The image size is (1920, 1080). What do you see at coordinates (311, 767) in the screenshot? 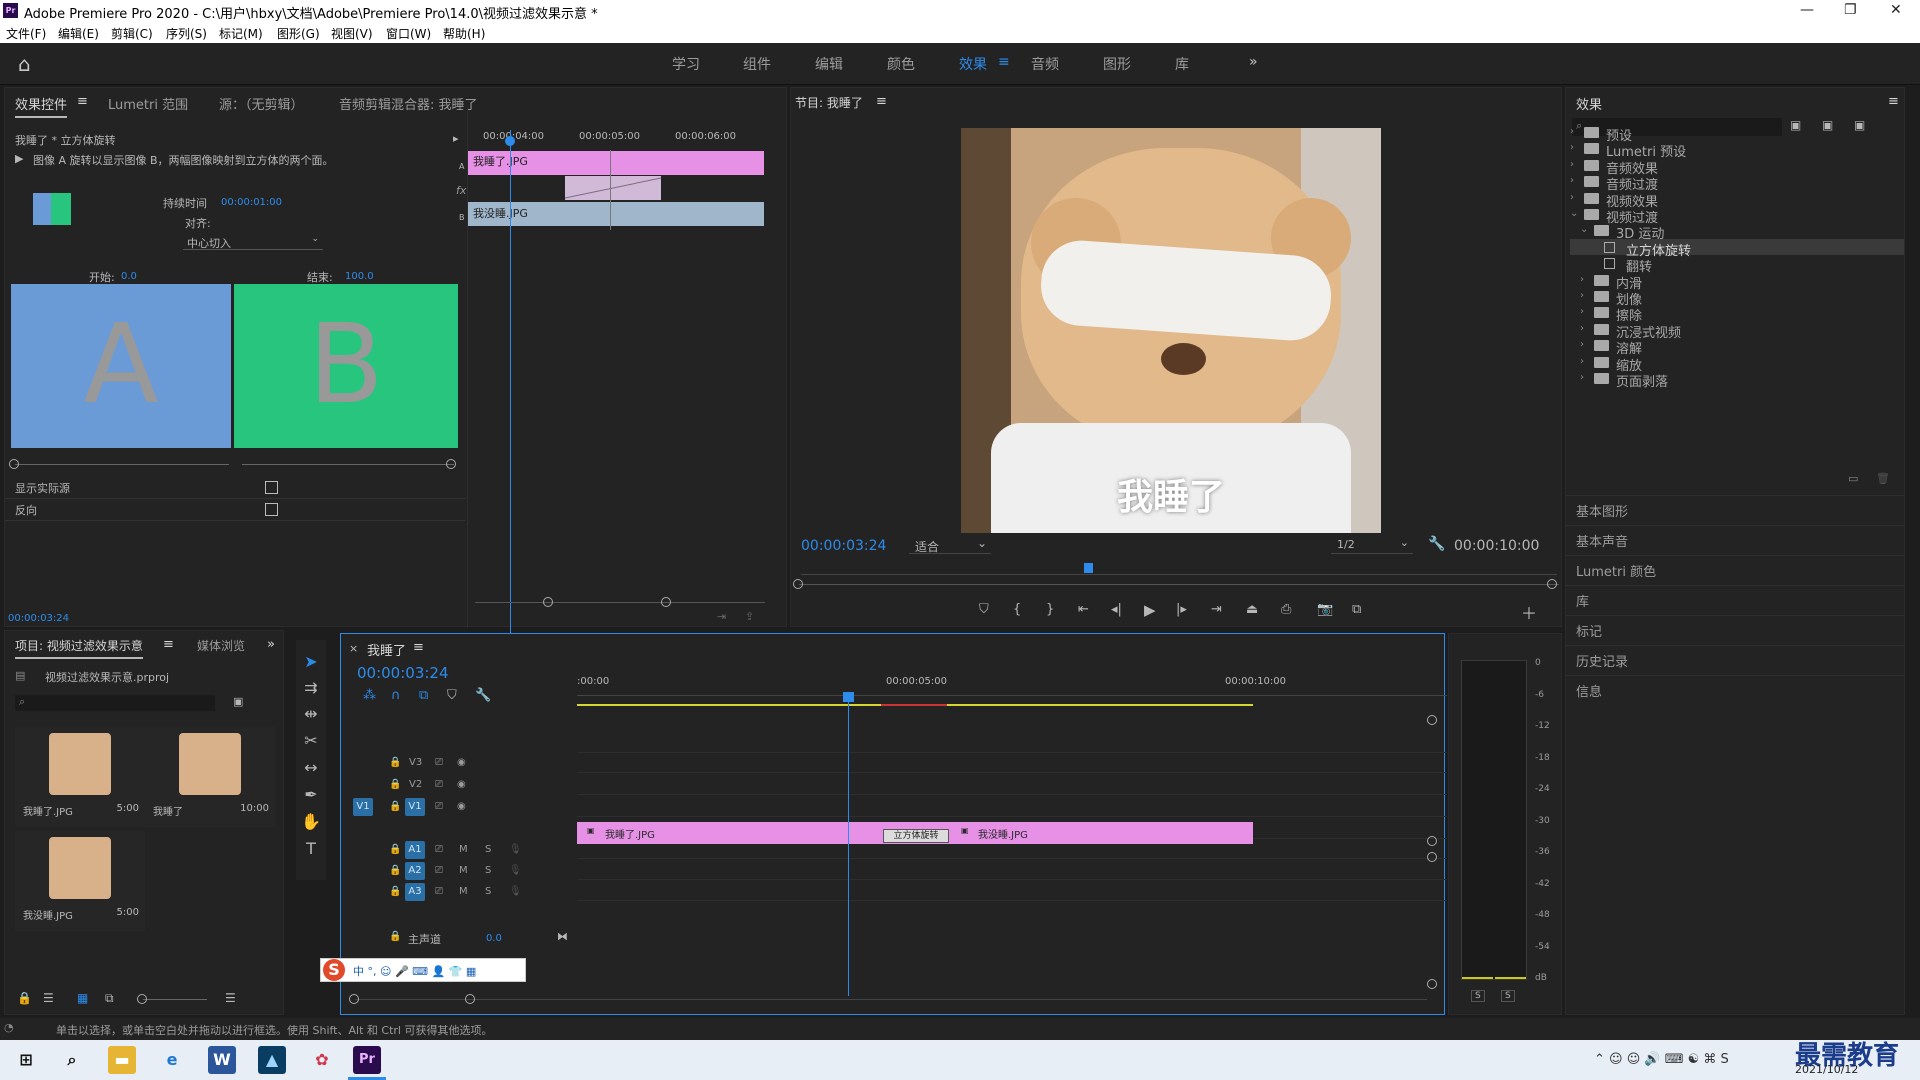
I see `slip-tool-icon: ↔` at bounding box center [311, 767].